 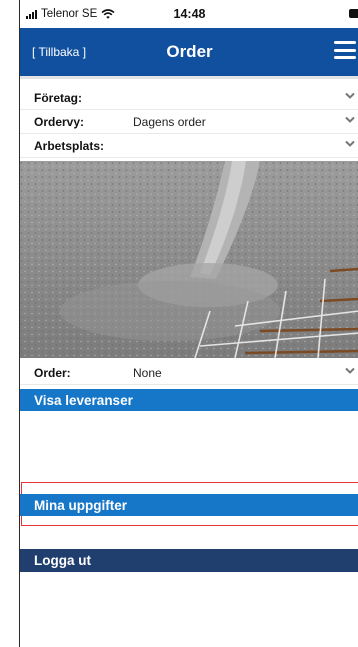 I want to click on workplace-select: Arbetsplats:, so click(x=189, y=146).